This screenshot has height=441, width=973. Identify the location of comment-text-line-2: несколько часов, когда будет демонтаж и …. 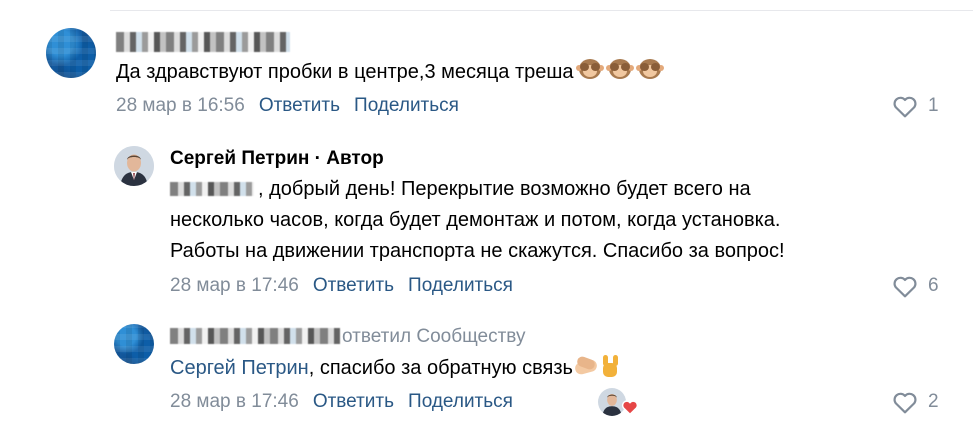
(475, 220).